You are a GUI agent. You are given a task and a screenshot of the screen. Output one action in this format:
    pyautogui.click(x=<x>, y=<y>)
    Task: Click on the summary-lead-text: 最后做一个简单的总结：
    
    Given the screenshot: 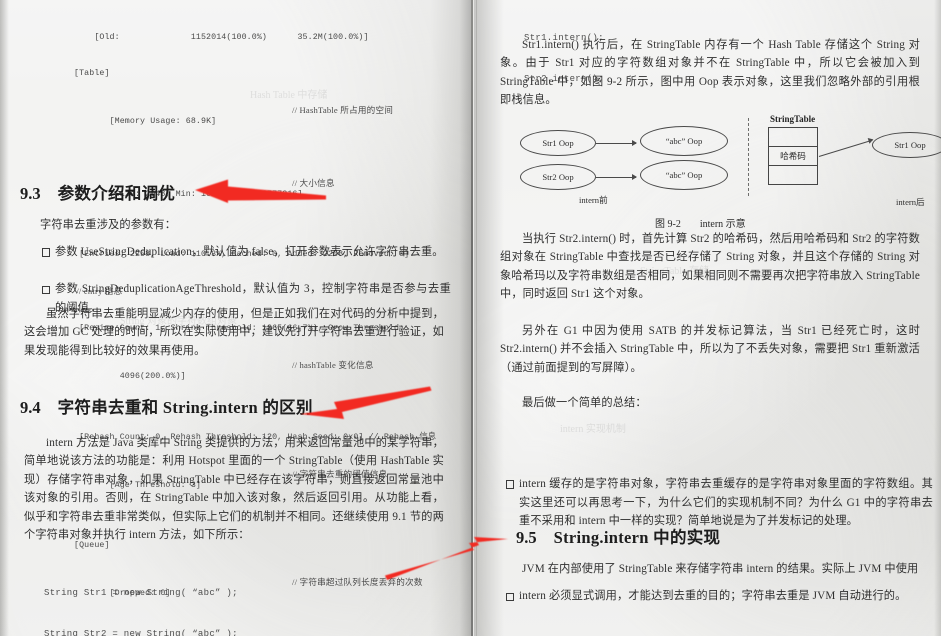 What is the action you would take?
    pyautogui.click(x=584, y=403)
    